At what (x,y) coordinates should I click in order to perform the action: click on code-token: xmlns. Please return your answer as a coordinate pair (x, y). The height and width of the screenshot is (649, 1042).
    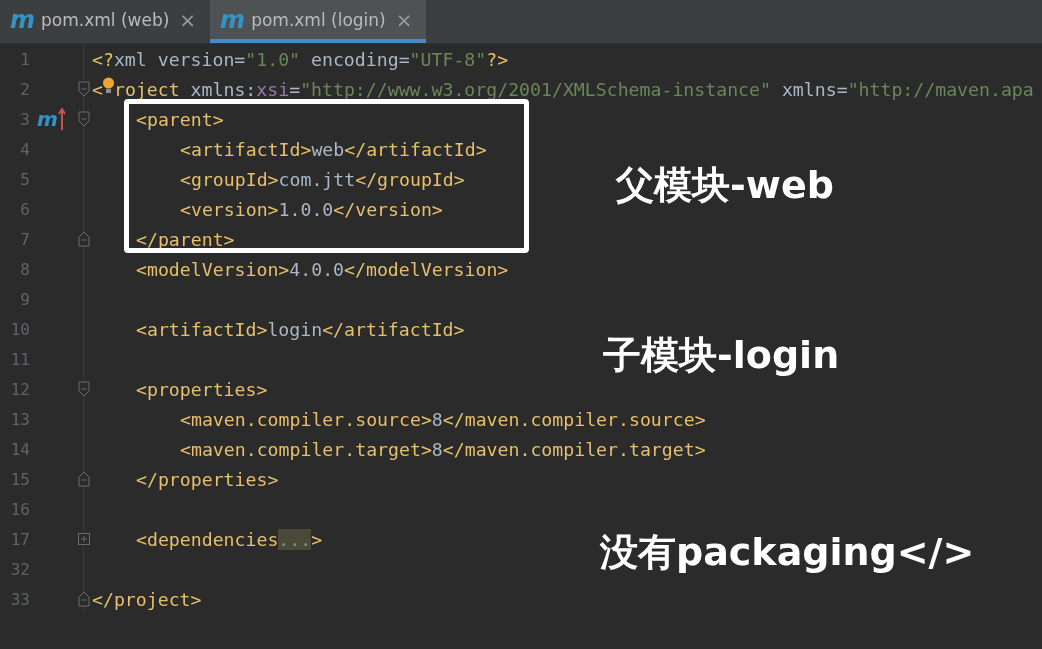
    Looking at the image, I should click on (809, 89).